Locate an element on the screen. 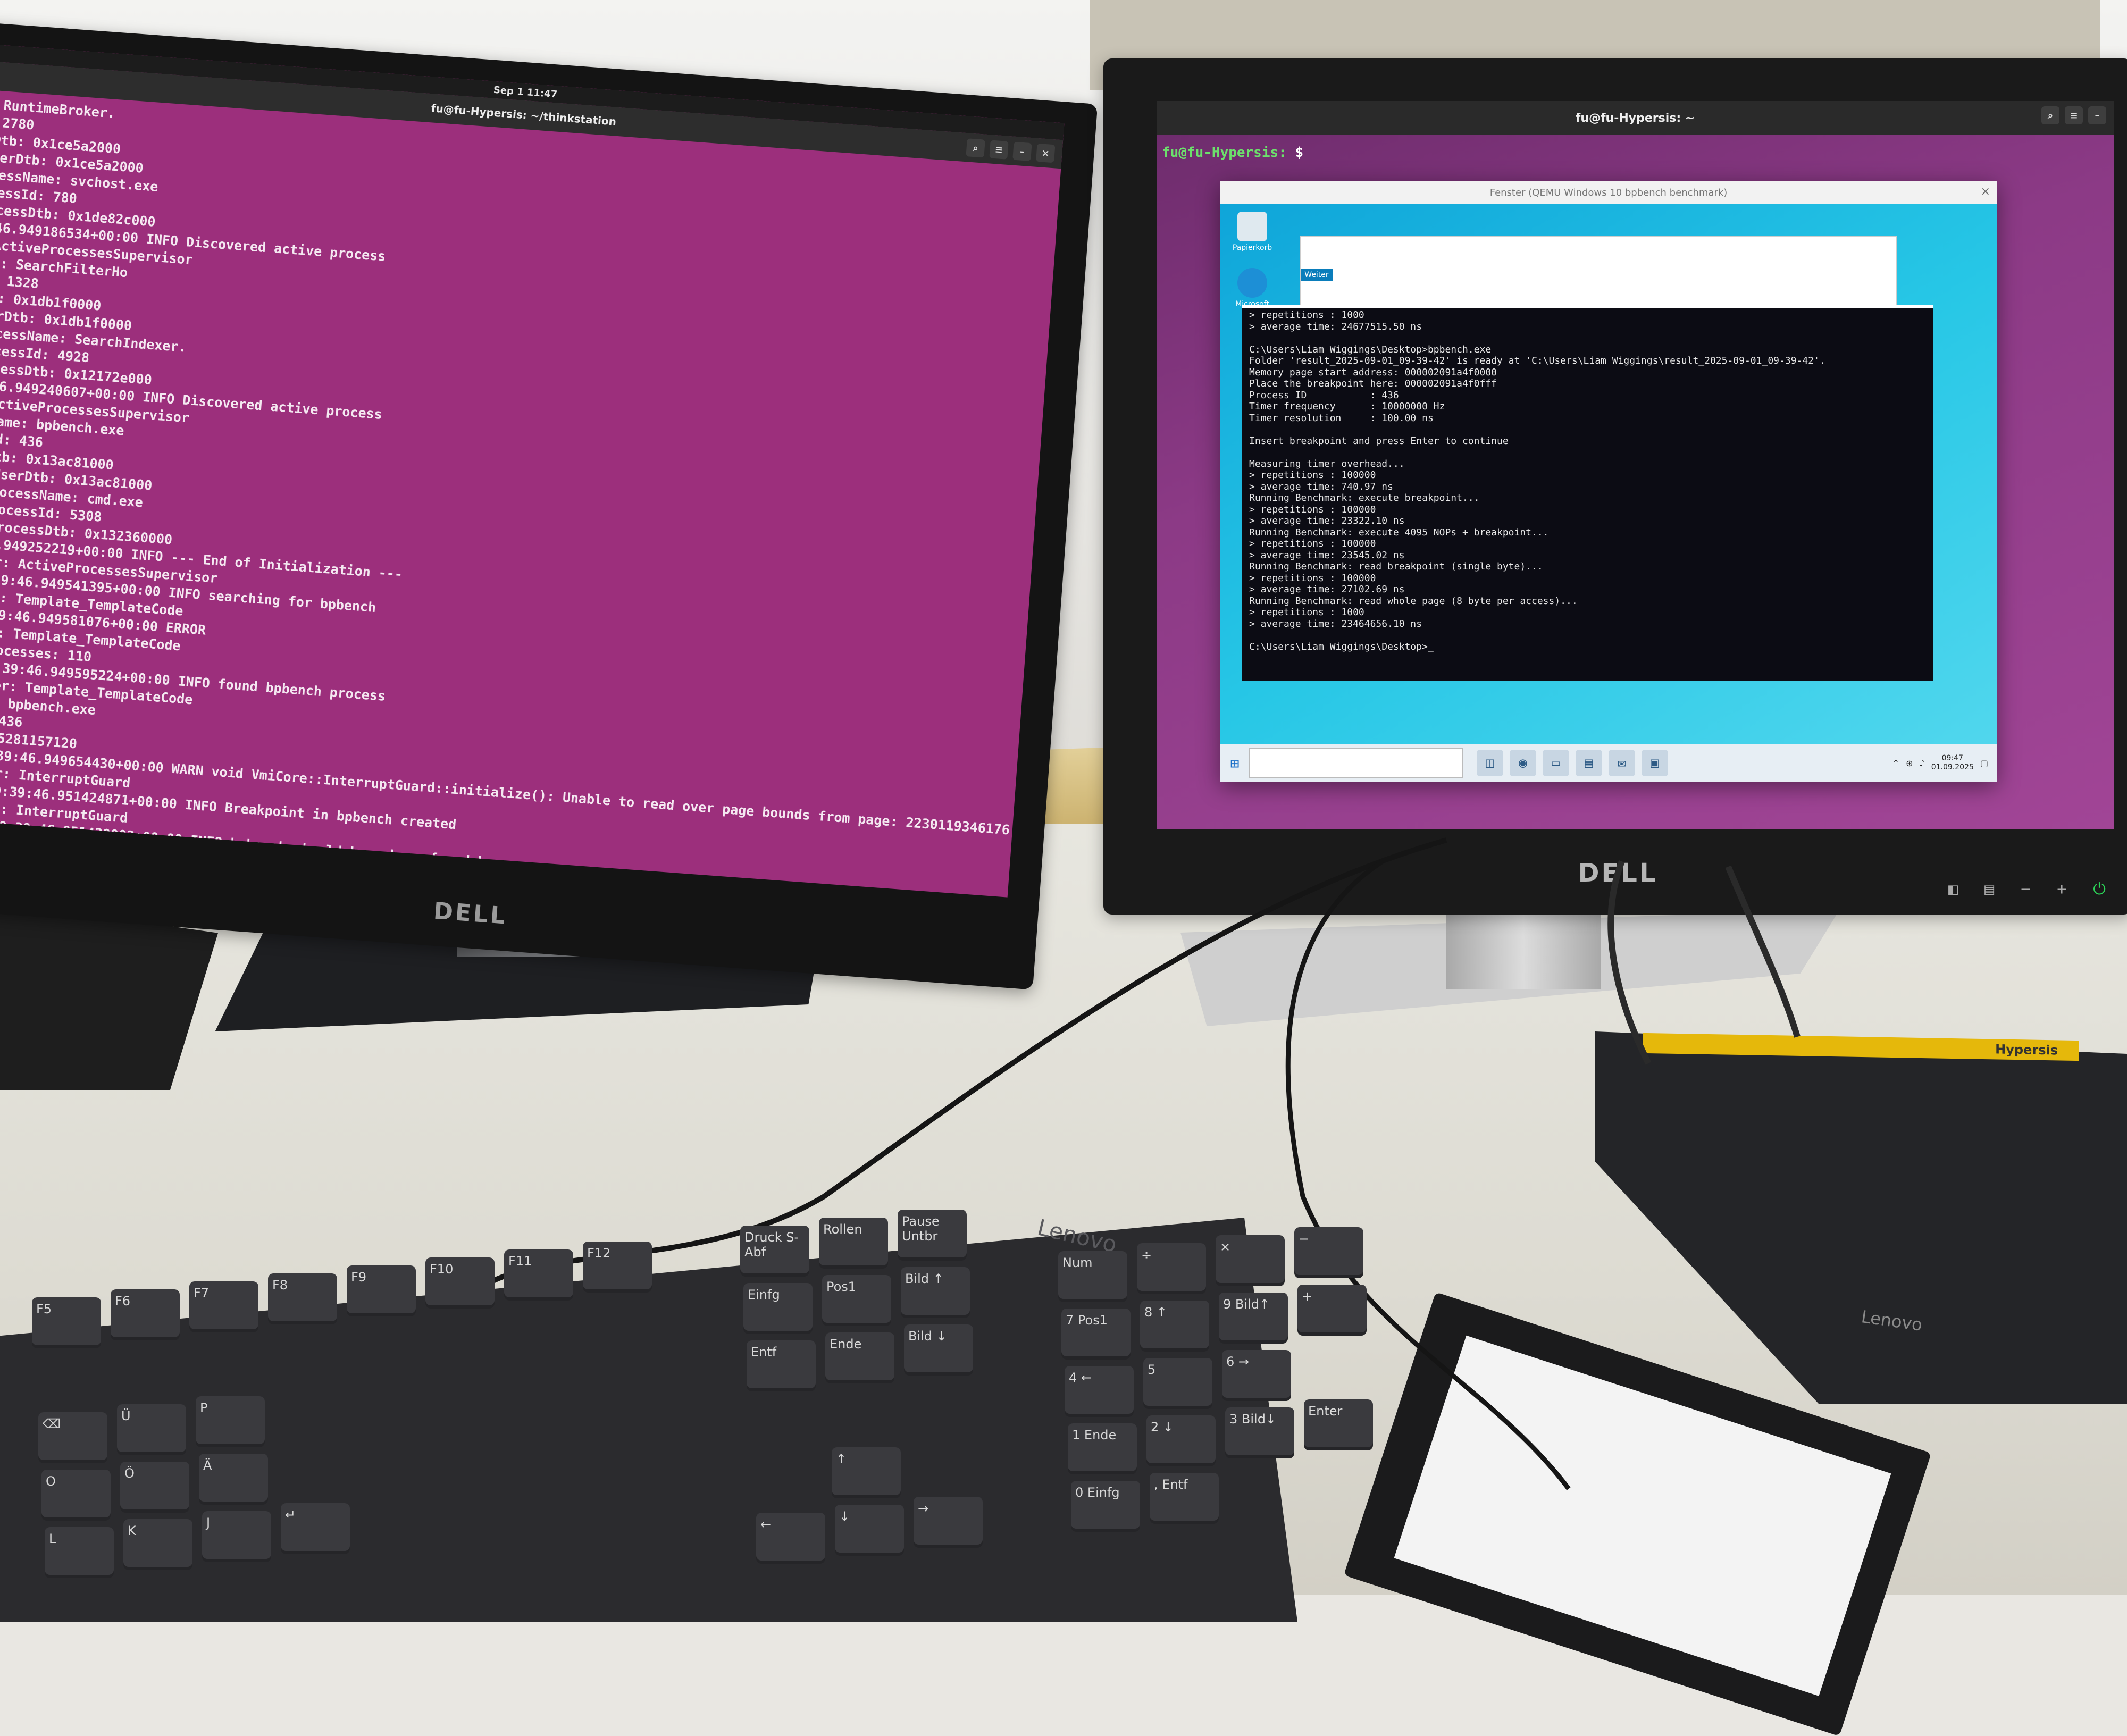 This screenshot has width=2127, height=1736. keyboard-key: ↓ is located at coordinates (869, 1531).